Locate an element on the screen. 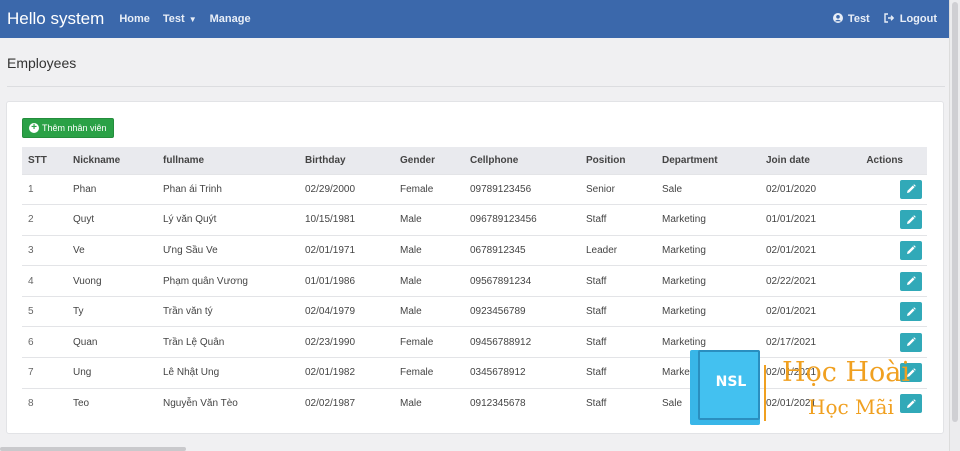 The width and height of the screenshot is (960, 451). cell-stt: 2 is located at coordinates (31, 220).